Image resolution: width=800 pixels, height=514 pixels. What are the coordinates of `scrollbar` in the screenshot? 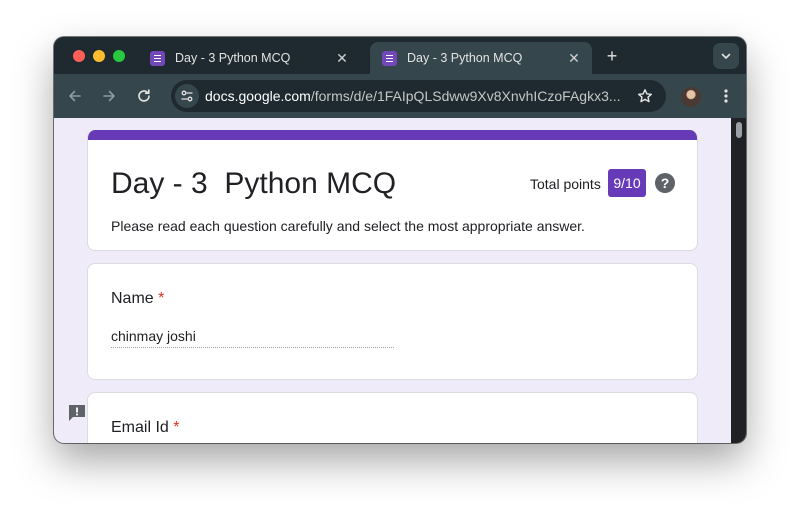 It's located at (738, 280).